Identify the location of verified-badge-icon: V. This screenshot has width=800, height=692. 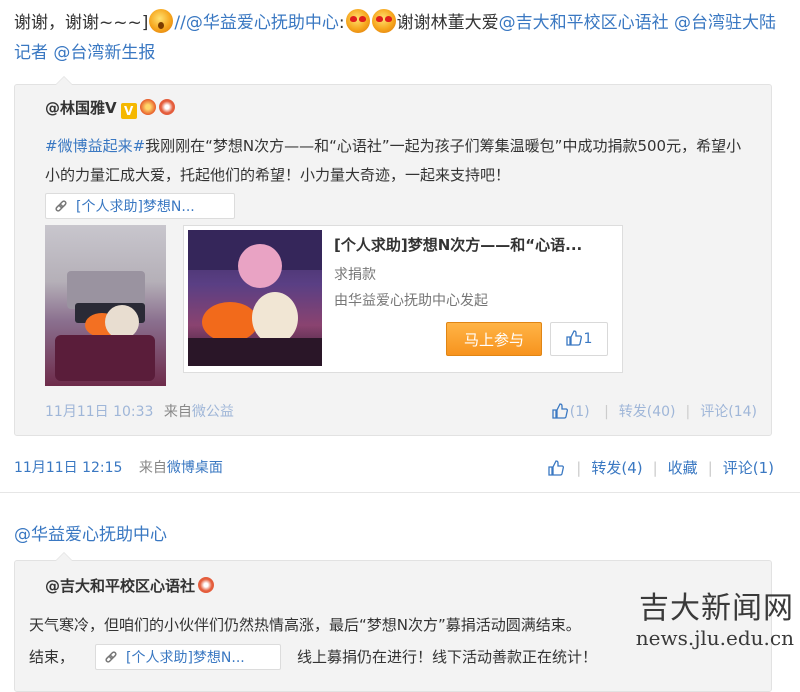
(128, 111).